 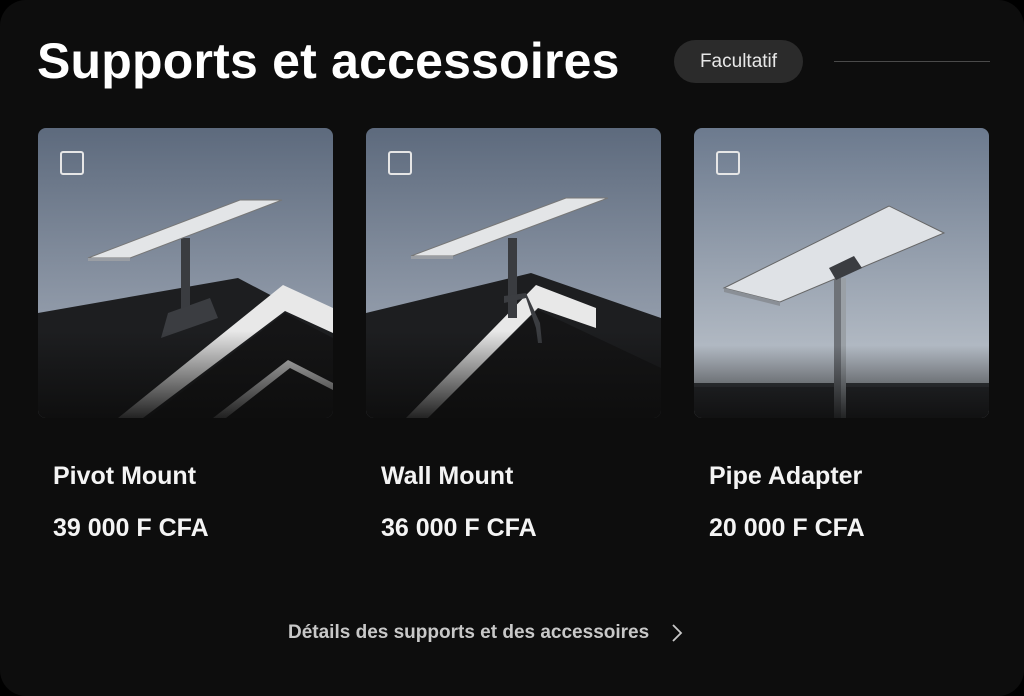 What do you see at coordinates (738, 61) in the screenshot?
I see `optional-badge: Facultatif` at bounding box center [738, 61].